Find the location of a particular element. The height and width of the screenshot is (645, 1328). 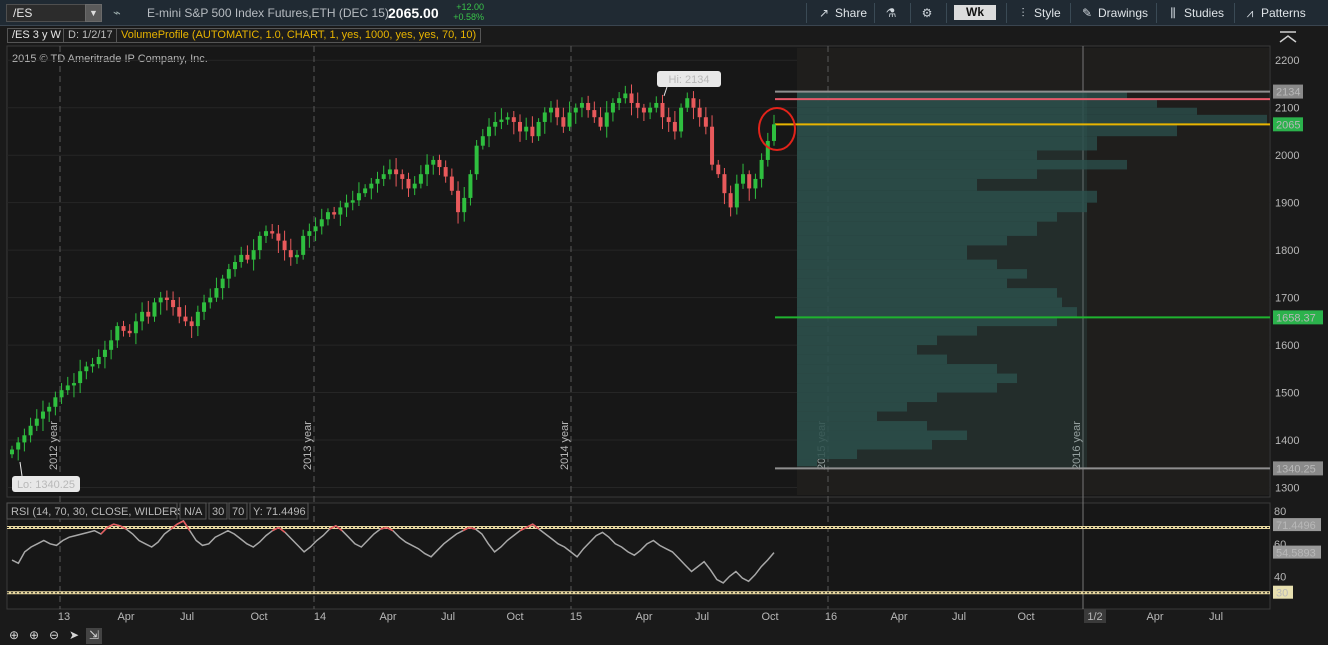

style-button: ⫶ Style is located at coordinates (1038, 13).